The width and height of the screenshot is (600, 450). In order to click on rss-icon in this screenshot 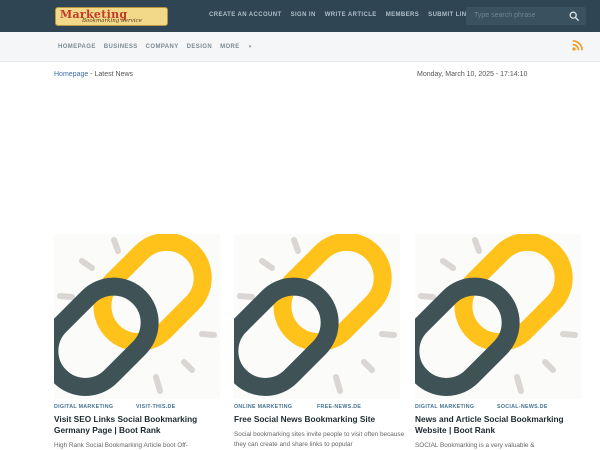, I will do `click(577, 45)`.